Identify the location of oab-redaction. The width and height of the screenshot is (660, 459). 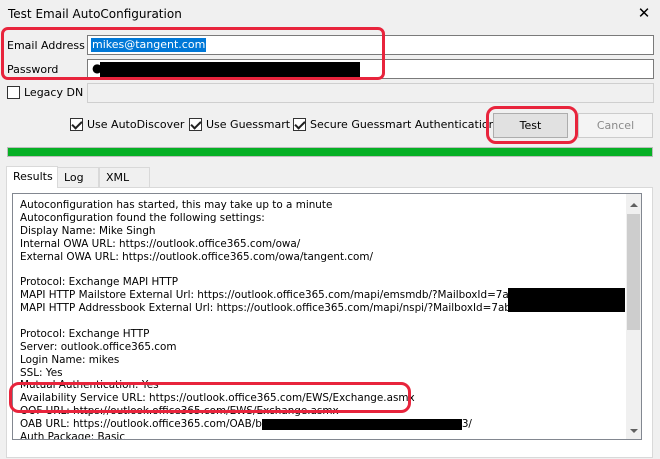
(361, 424).